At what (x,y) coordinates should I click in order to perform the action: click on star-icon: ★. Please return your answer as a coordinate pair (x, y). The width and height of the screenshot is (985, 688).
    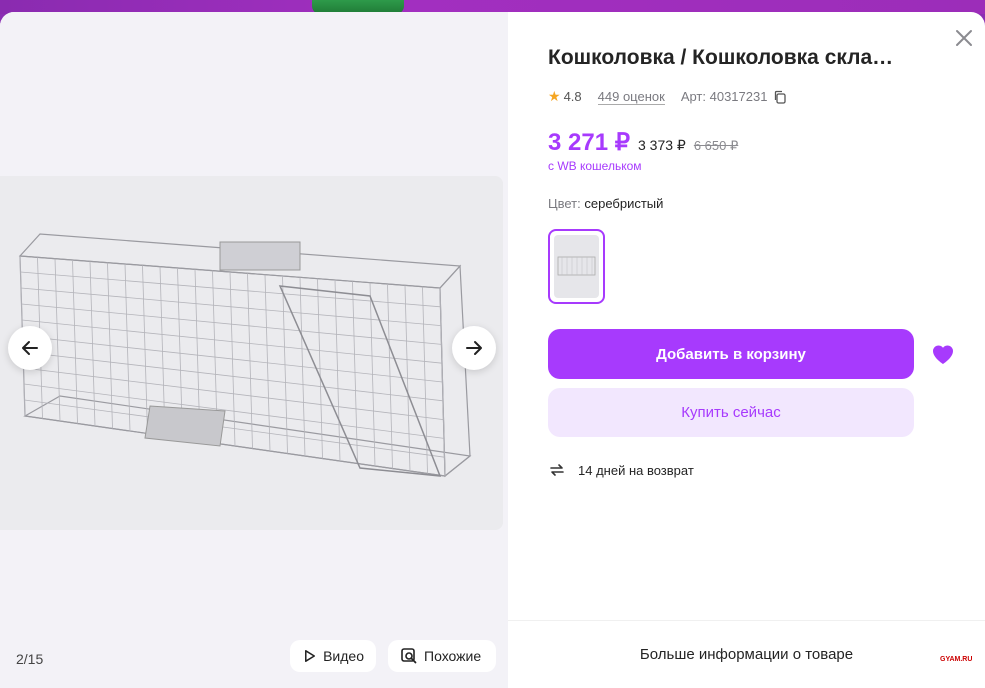
    Looking at the image, I should click on (554, 96).